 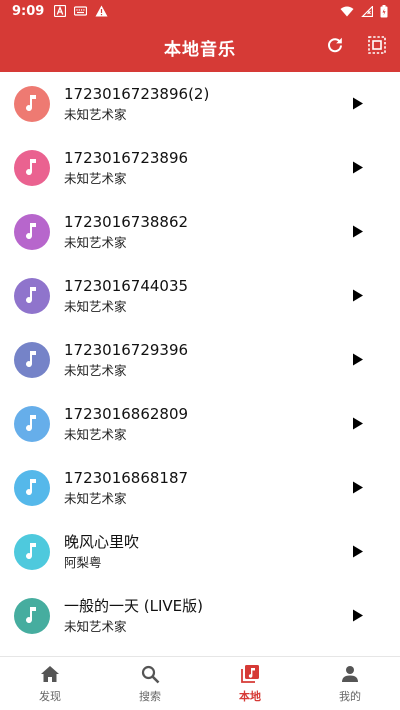 I want to click on status-bar: 9:09, so click(x=200, y=11).